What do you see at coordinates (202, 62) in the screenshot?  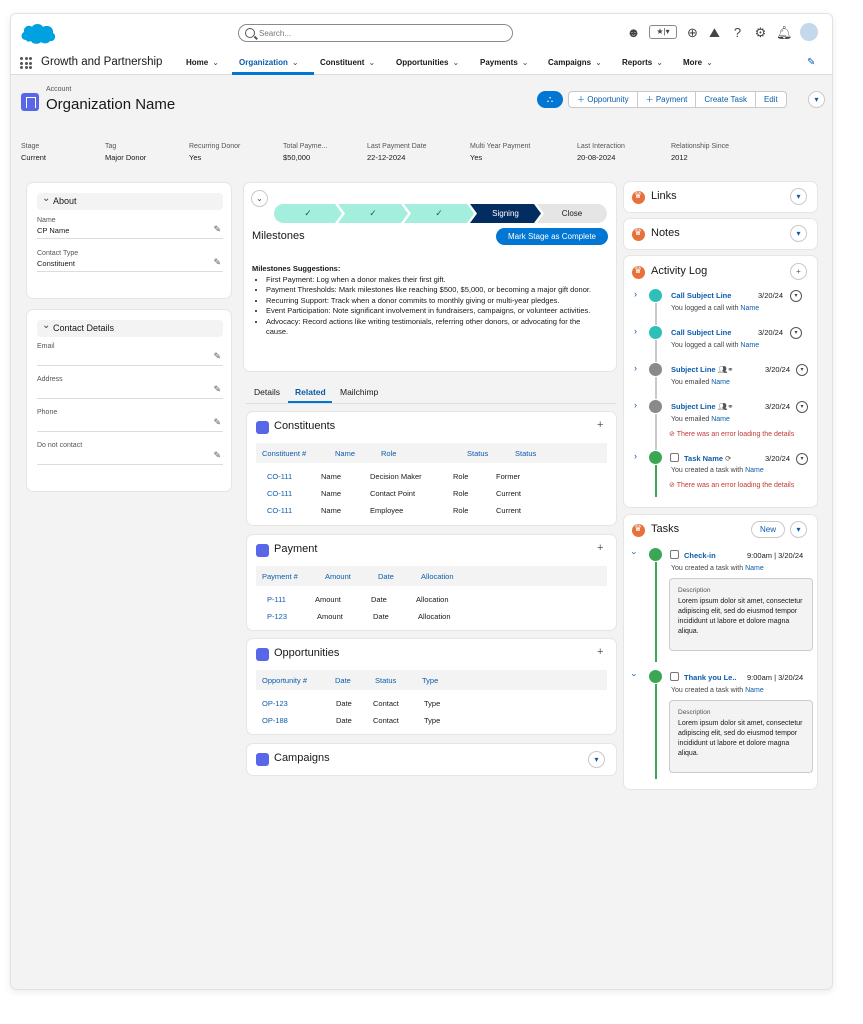 I see `nav-home: Home ⌄` at bounding box center [202, 62].